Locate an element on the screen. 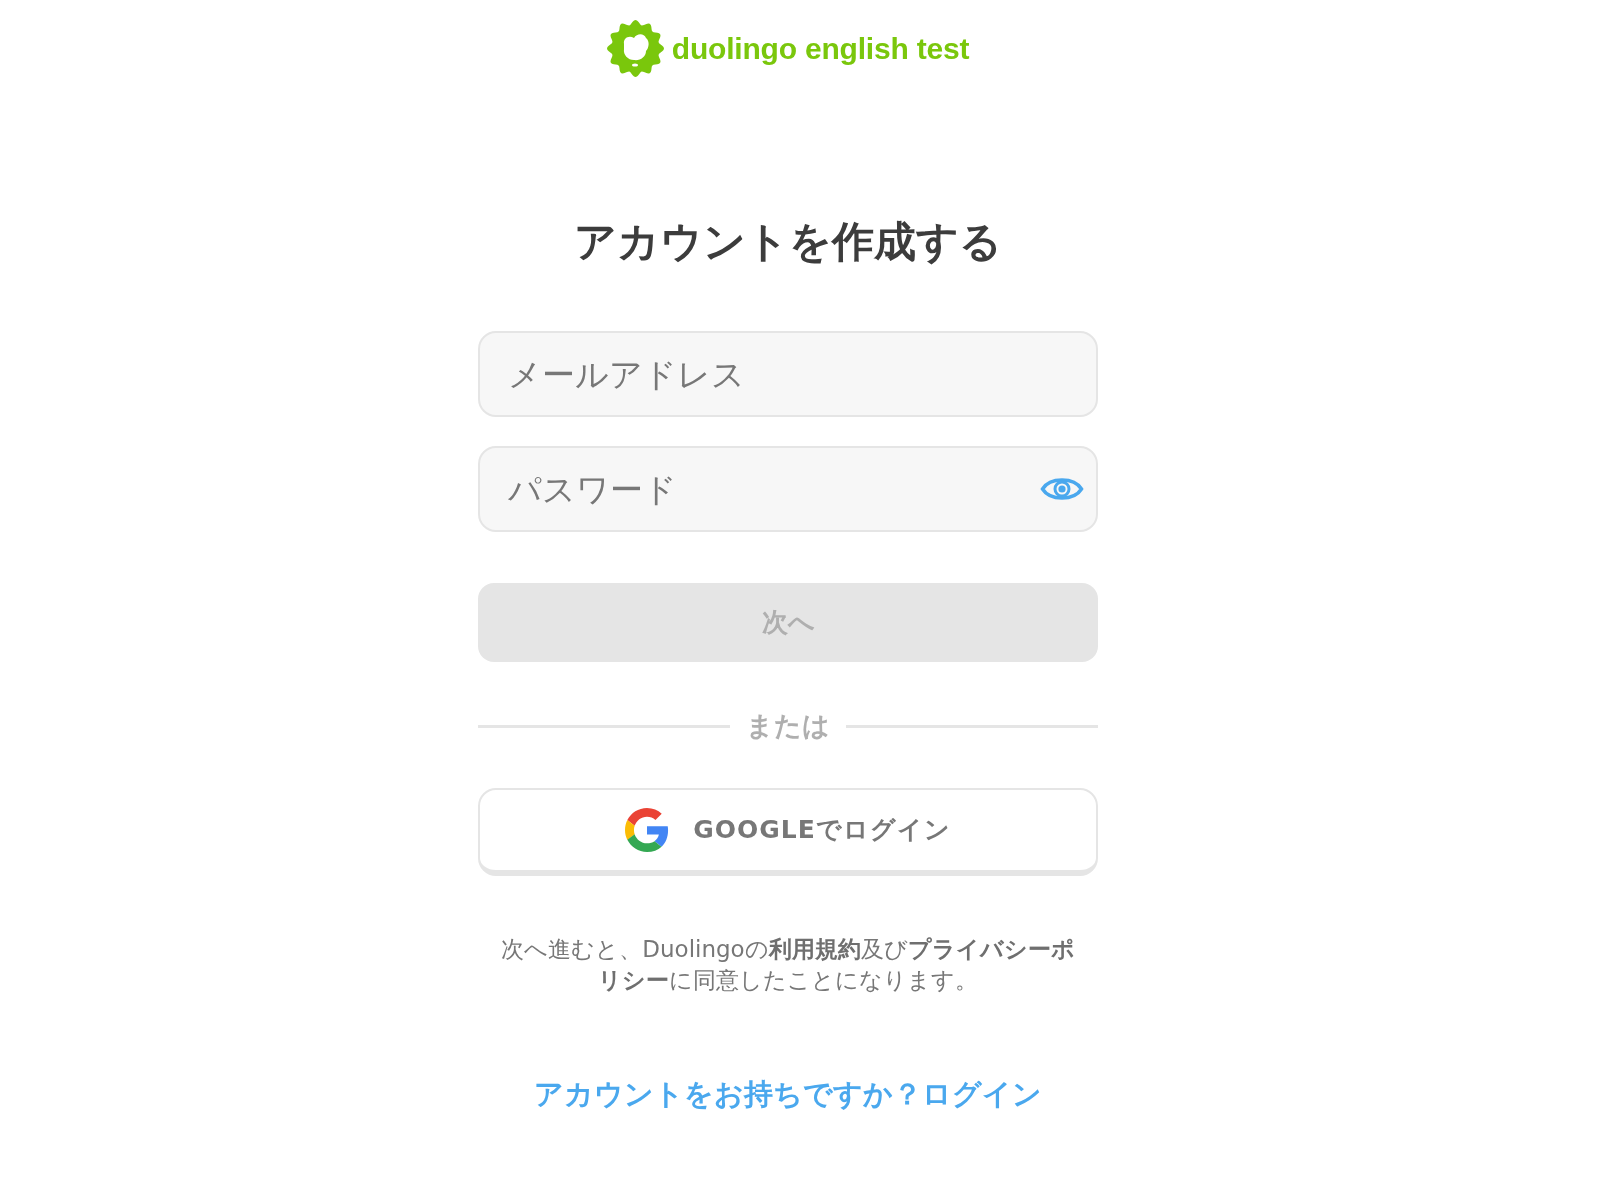 The image size is (1600, 1186). divider-text: または is located at coordinates (788, 726).